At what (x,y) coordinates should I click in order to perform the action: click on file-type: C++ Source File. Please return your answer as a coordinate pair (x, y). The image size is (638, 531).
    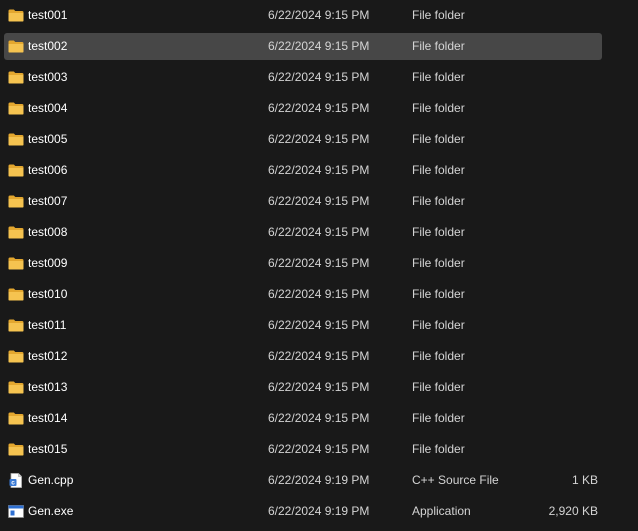
    Looking at the image, I should click on (455, 480).